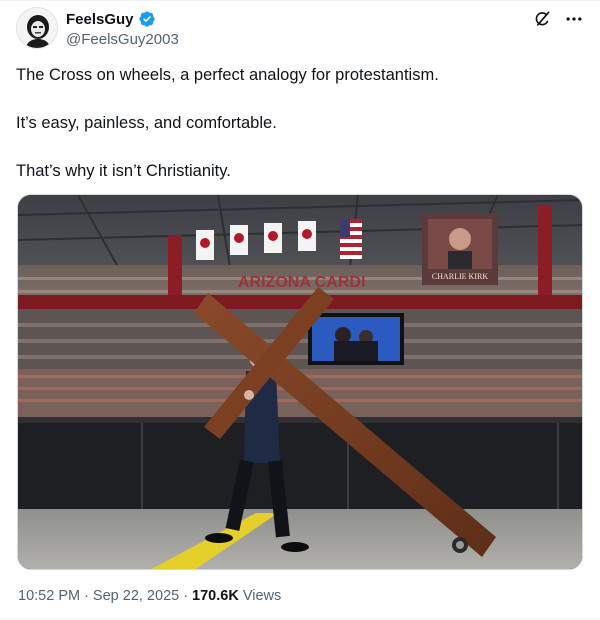  Describe the element at coordinates (542, 19) in the screenshot. I see `grok-icon` at that location.